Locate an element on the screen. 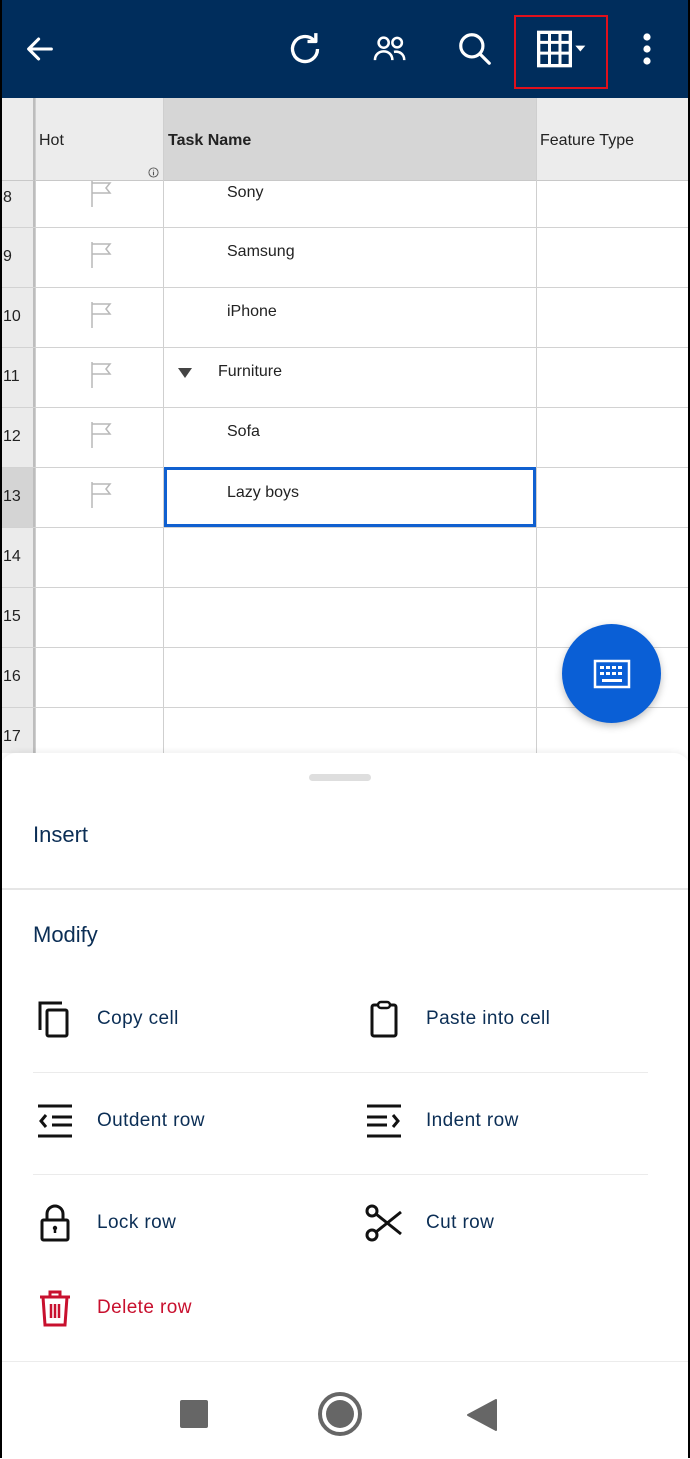  indent-row-button: Indent row is located at coordinates (443, 1121).